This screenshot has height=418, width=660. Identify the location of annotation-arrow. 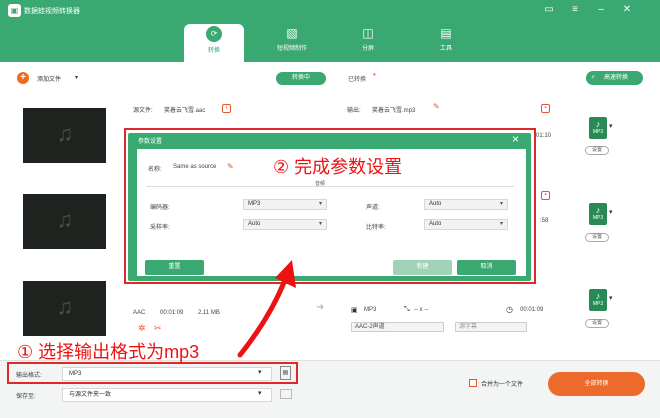
(266, 309).